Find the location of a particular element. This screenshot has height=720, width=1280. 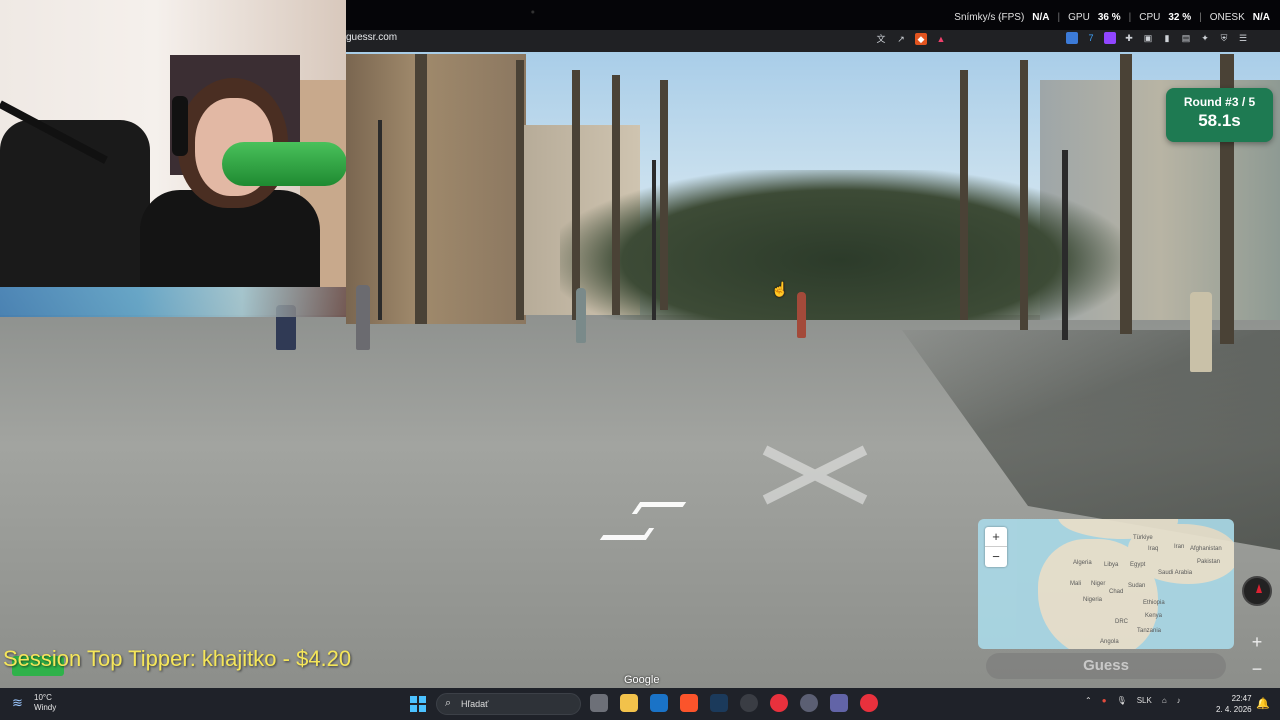

microphone-icon: 🎙 is located at coordinates (1122, 700).